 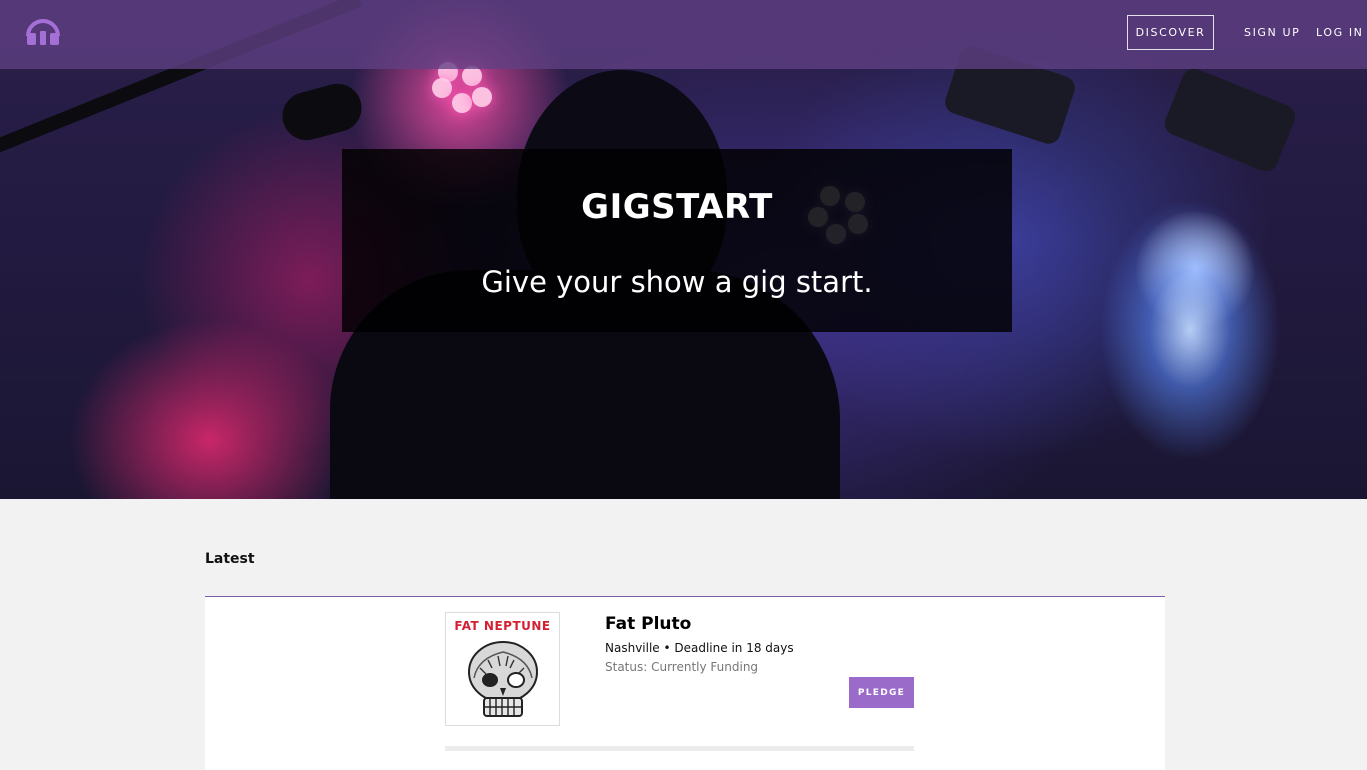 What do you see at coordinates (699, 648) in the screenshot?
I see `project-meta: Nashville • Deadline in 18 days` at bounding box center [699, 648].